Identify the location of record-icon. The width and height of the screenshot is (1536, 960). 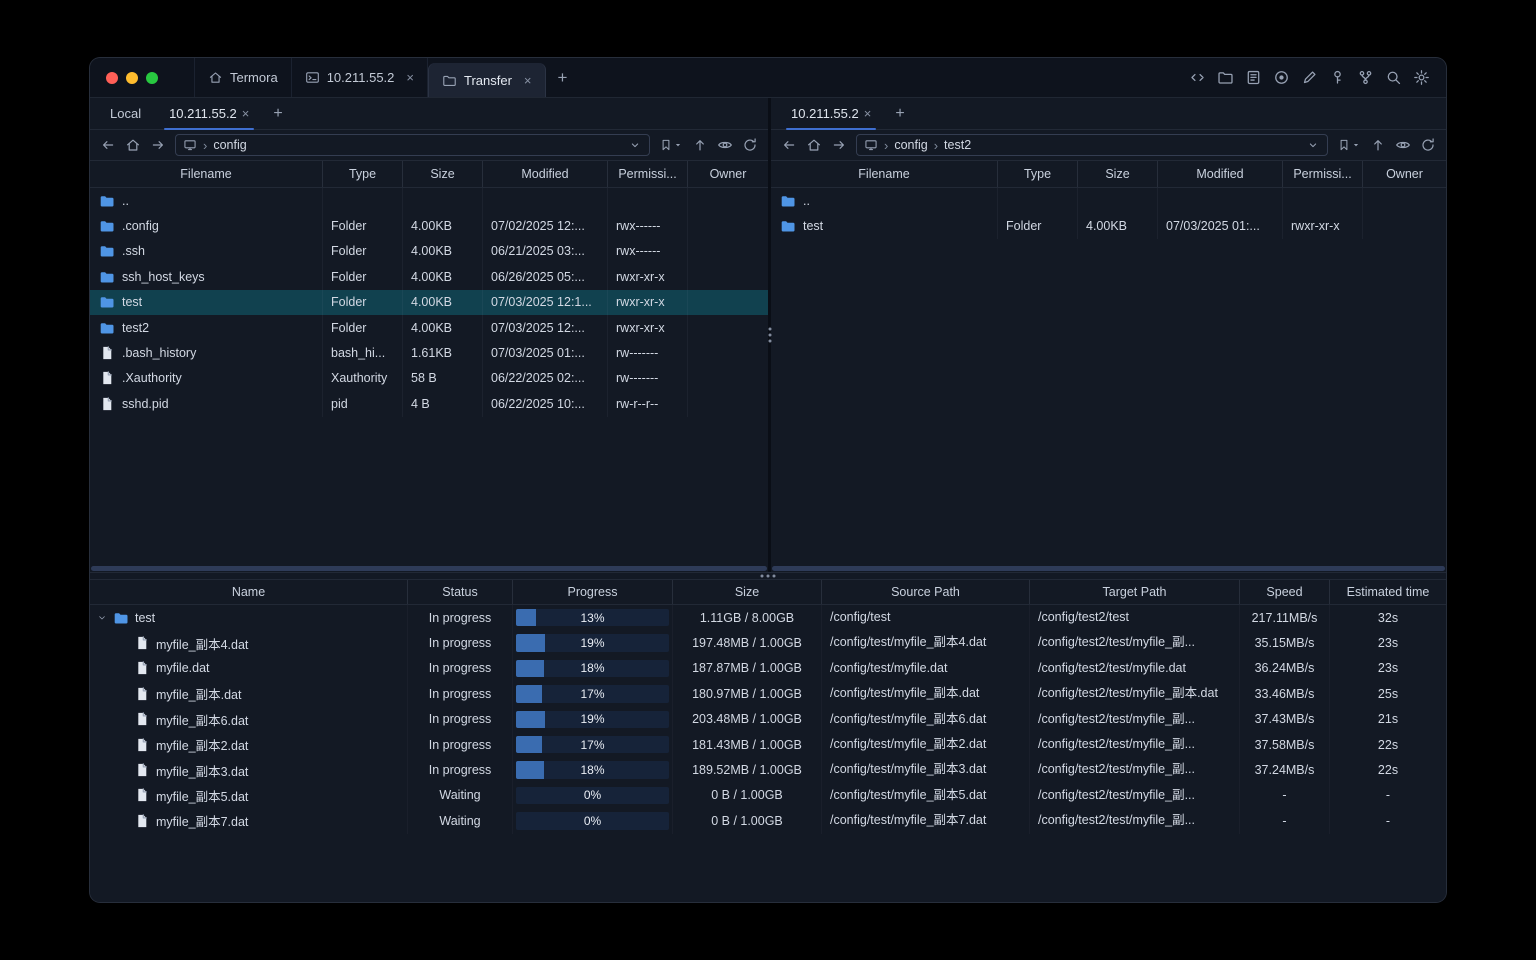
(1281, 77).